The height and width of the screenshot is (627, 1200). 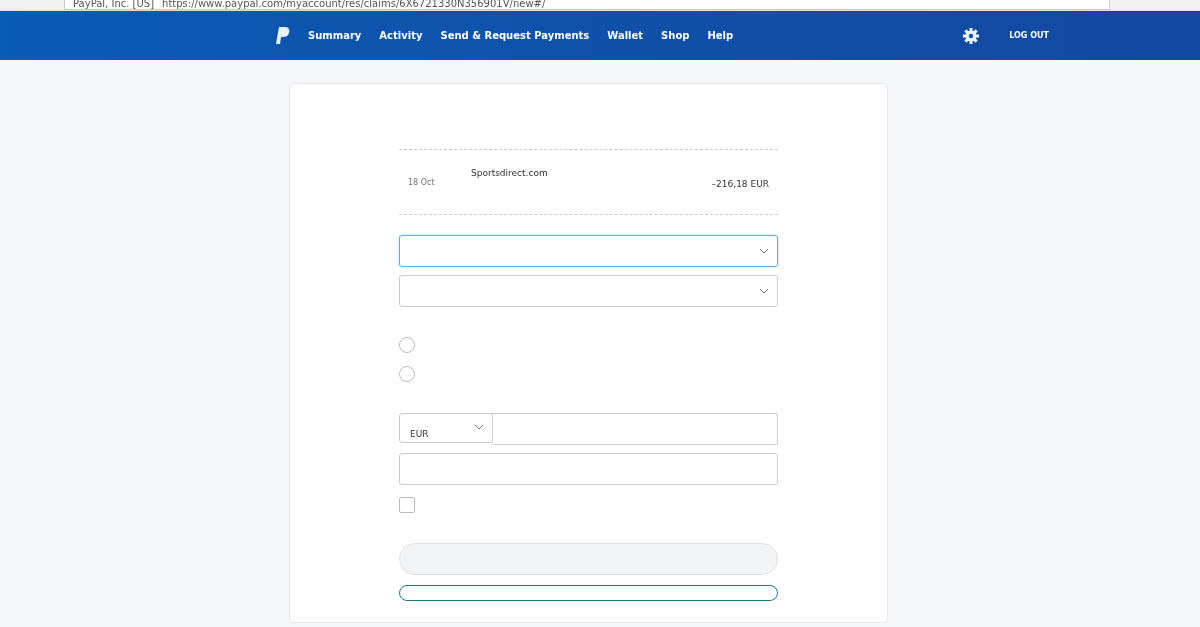 What do you see at coordinates (335, 35) in the screenshot?
I see `nav-link: Summary` at bounding box center [335, 35].